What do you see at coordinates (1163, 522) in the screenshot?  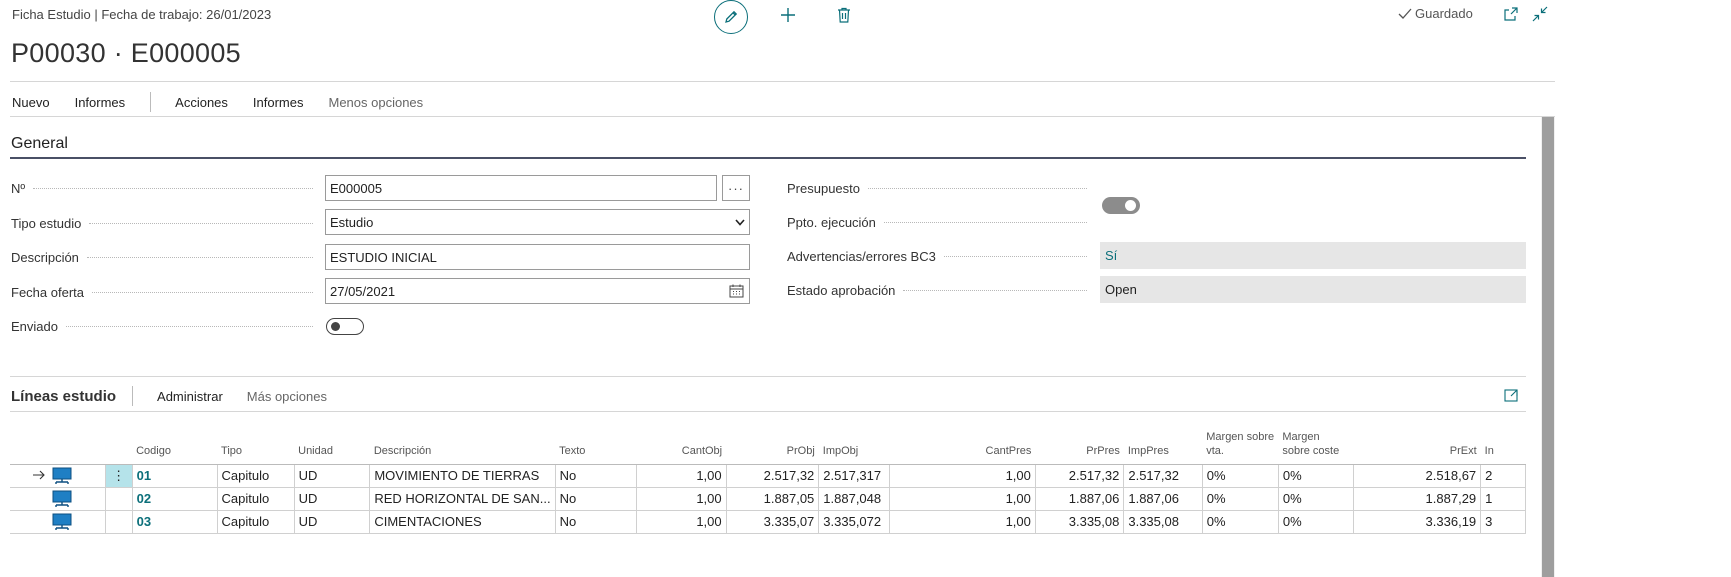 I see `cell-imppres: 3.335,08` at bounding box center [1163, 522].